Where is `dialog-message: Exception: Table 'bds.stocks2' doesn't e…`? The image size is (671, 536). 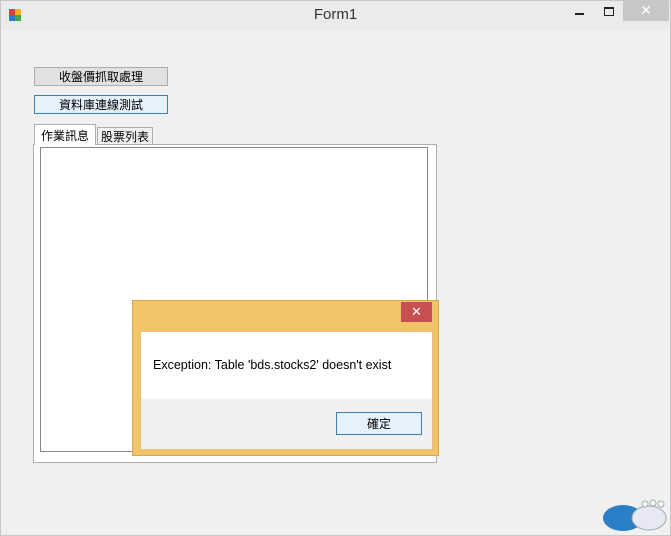 dialog-message: Exception: Table 'bds.stocks2' doesn't e… is located at coordinates (272, 365).